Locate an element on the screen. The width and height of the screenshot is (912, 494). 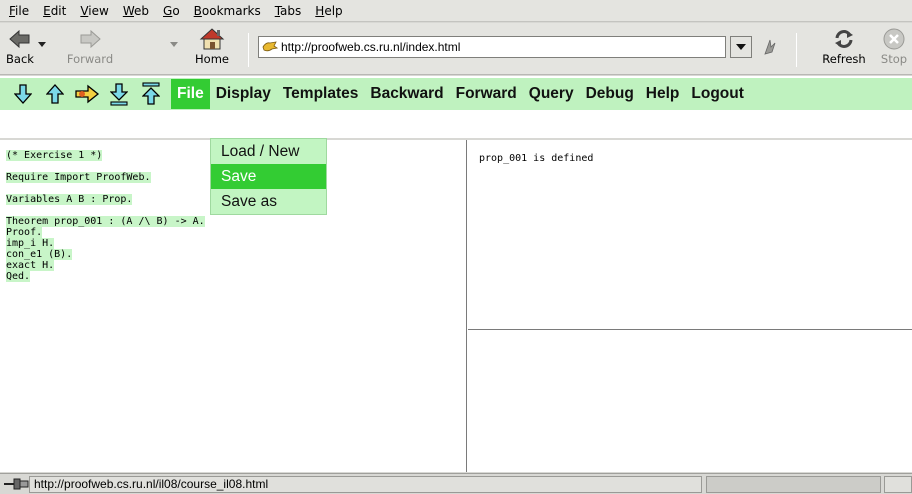
pw-menu-templates: Templates is located at coordinates (321, 94).